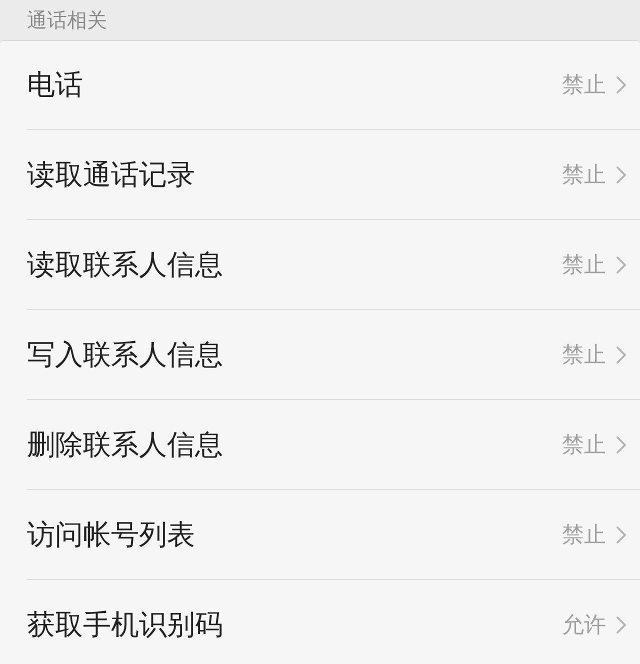  Describe the element at coordinates (55, 85) in the screenshot. I see `permission-label: 电话` at that location.